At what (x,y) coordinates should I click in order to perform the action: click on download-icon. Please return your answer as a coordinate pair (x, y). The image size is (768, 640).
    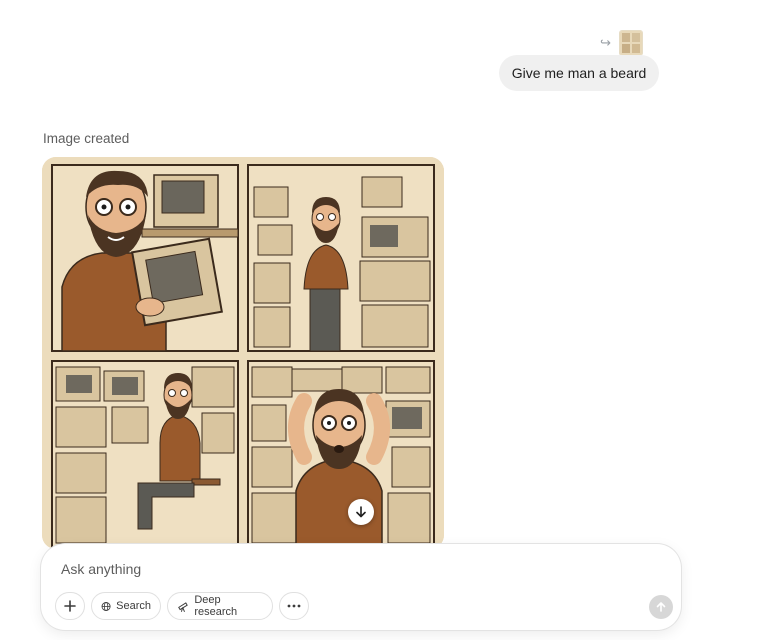
    Looking at the image, I should click on (361, 512).